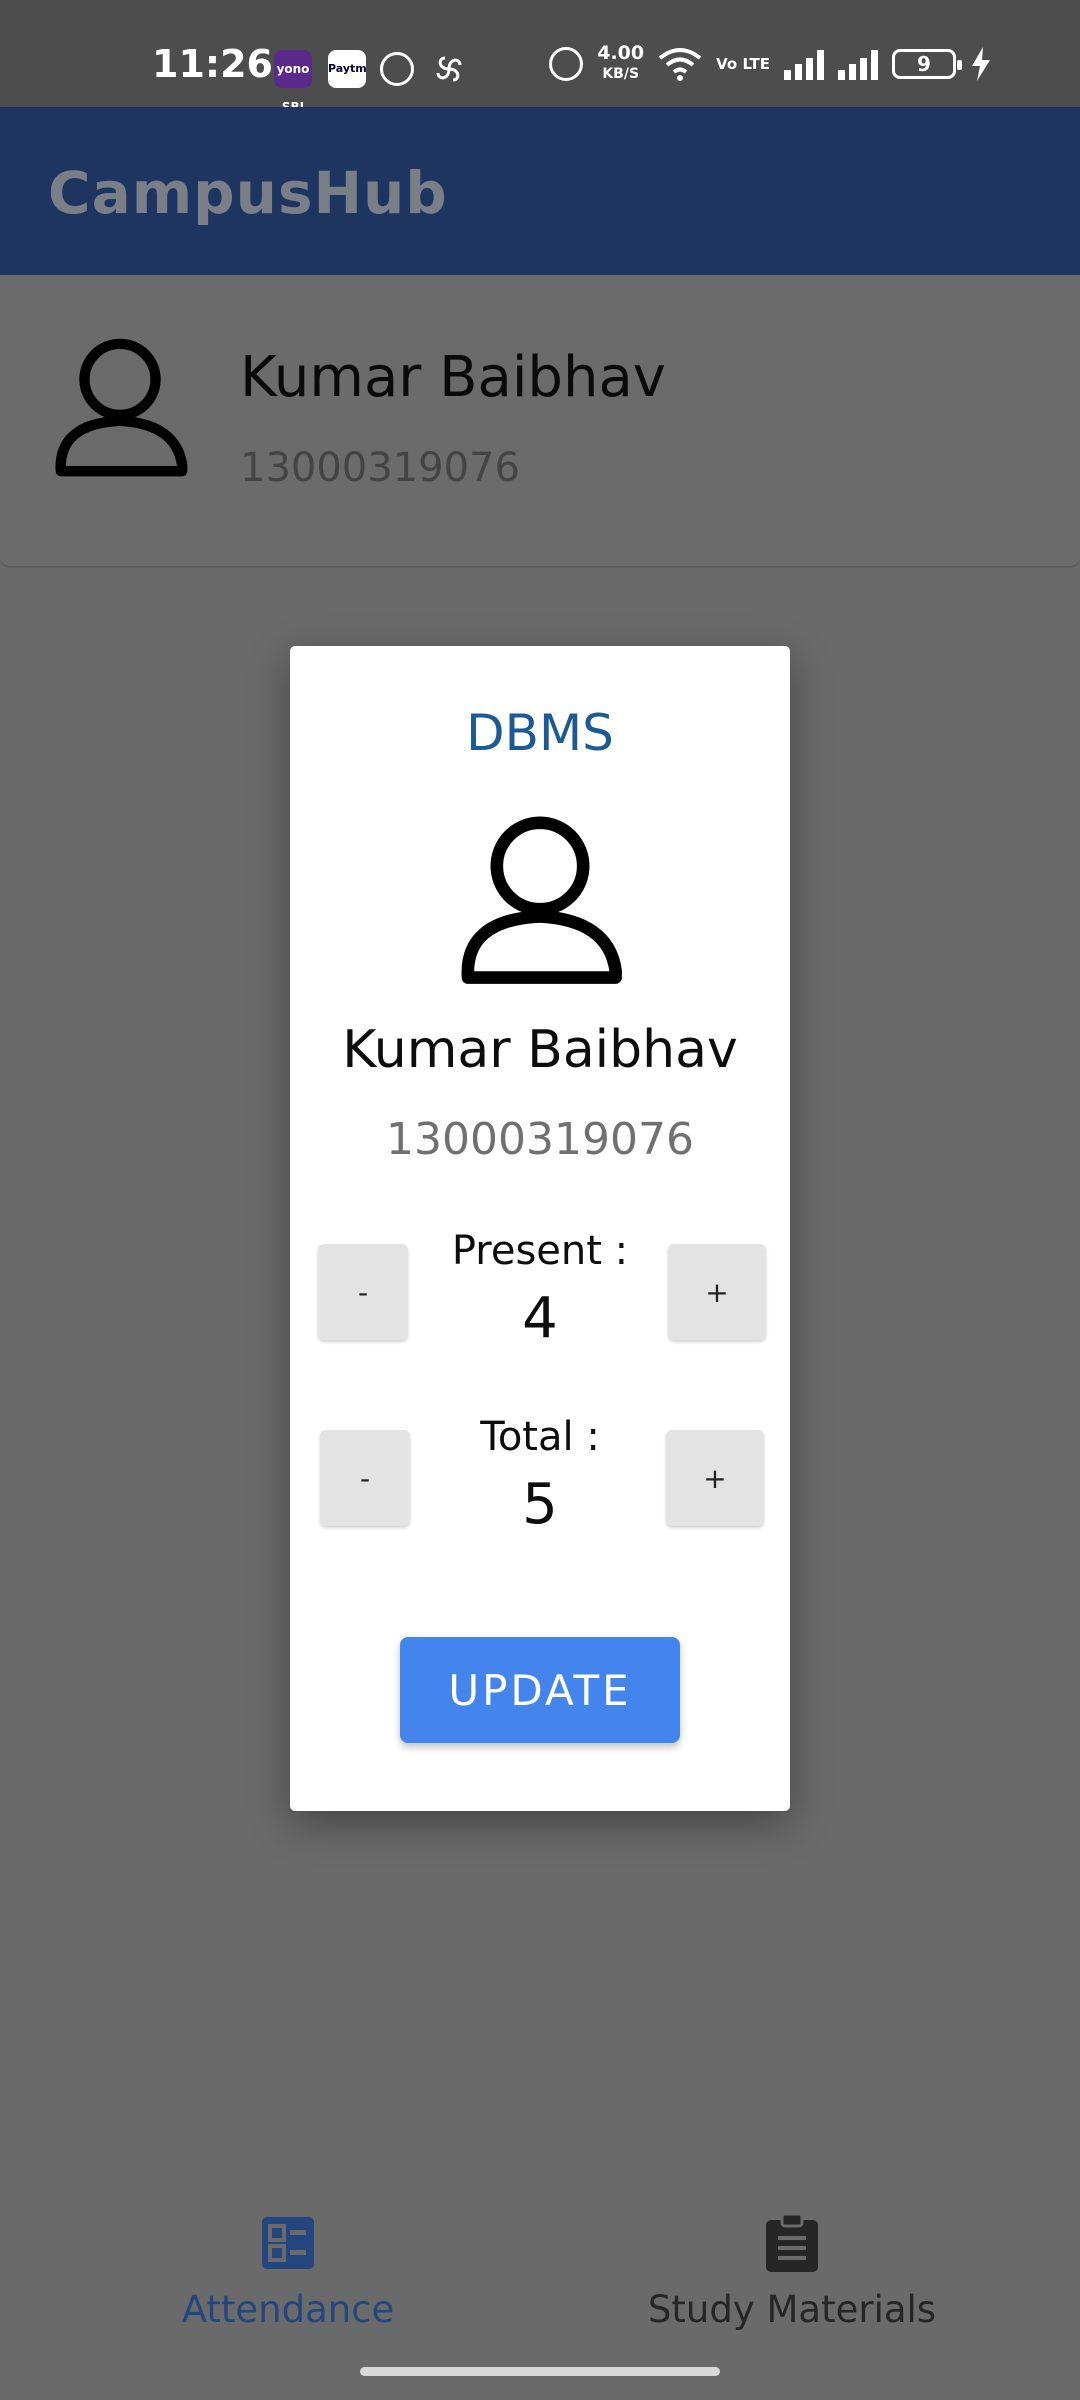 This screenshot has height=2400, width=1080. I want to click on status-bar: 11:26 yono SBI Paytm 4.00 KB/S Vo LTE 9, so click(540, 57).